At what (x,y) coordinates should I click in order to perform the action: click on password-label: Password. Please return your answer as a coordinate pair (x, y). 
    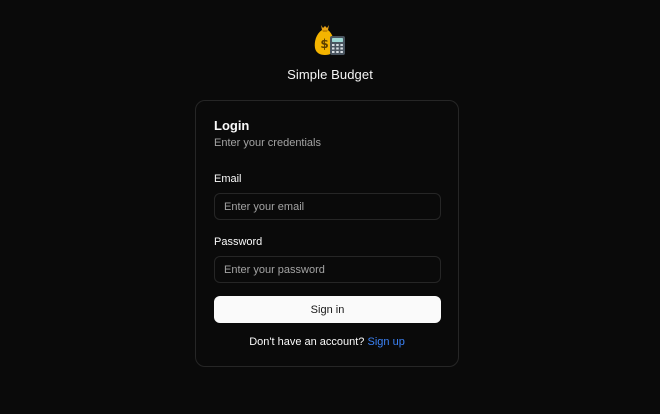
    Looking at the image, I should click on (238, 242).